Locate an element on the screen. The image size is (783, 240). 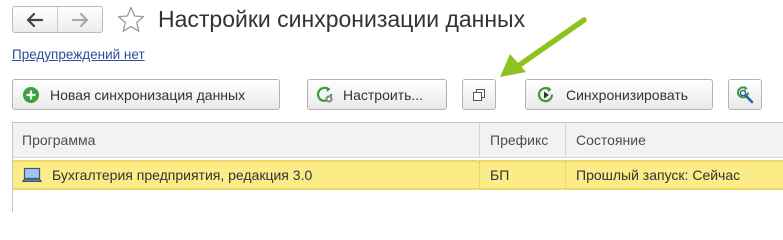
open-window-button is located at coordinates (479, 94).